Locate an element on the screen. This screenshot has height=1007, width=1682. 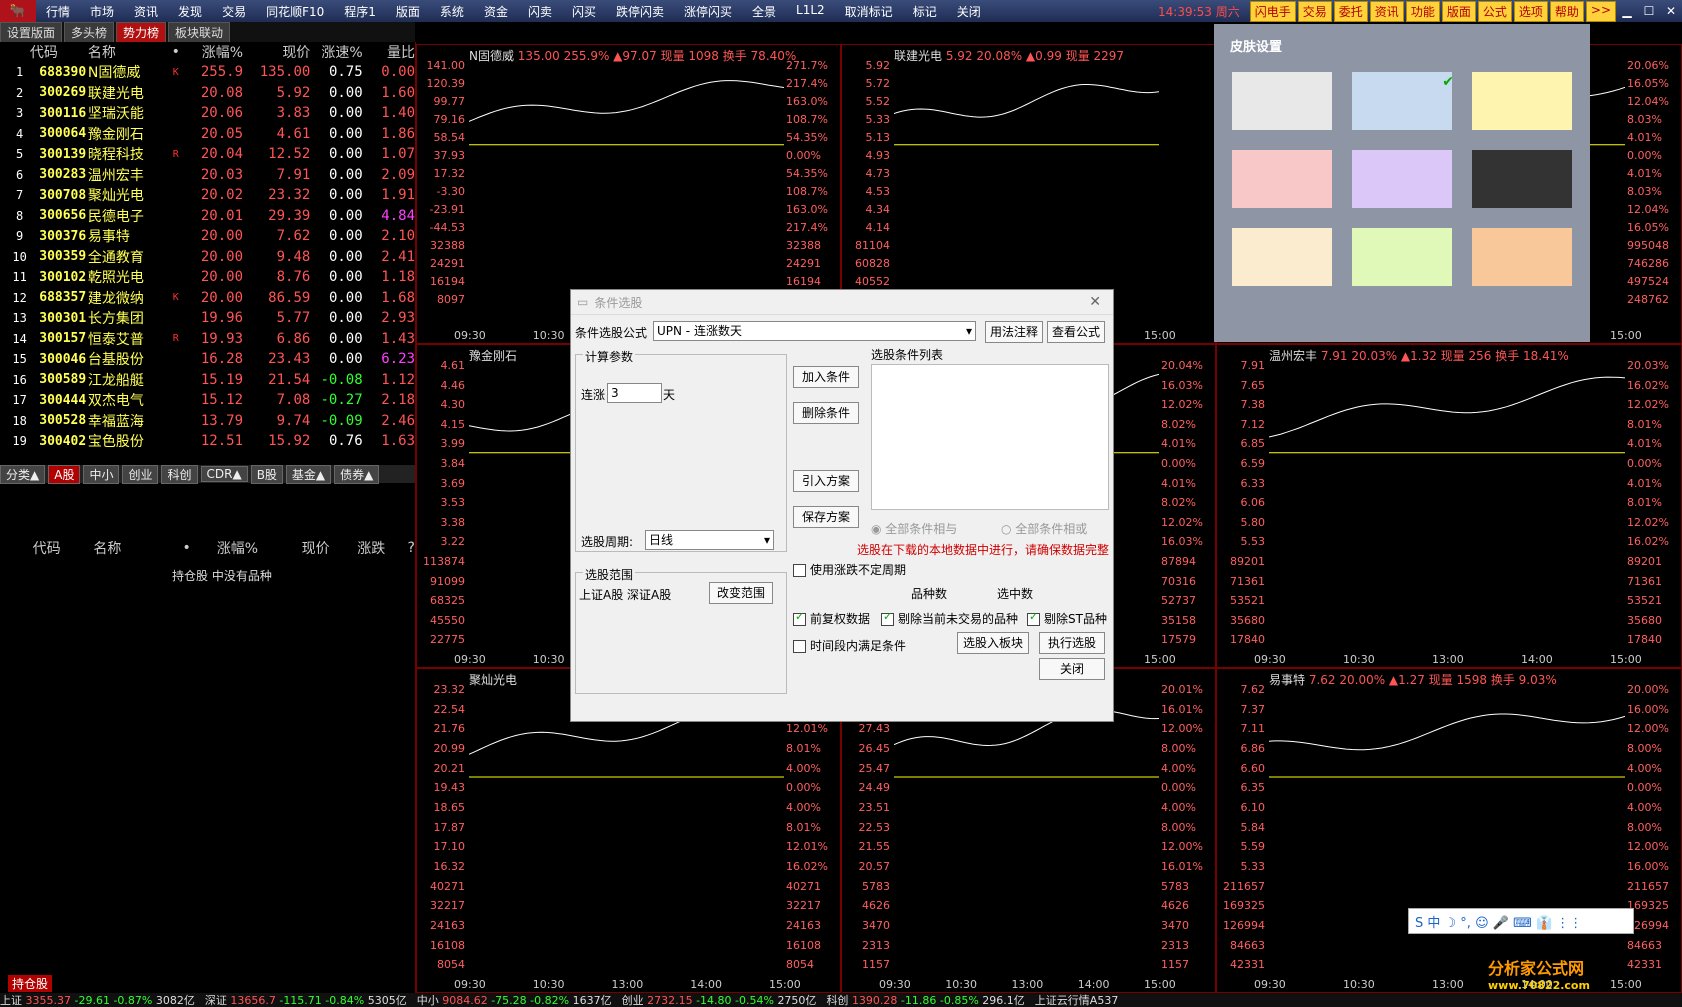
menu-item: 市场 is located at coordinates (102, 11).